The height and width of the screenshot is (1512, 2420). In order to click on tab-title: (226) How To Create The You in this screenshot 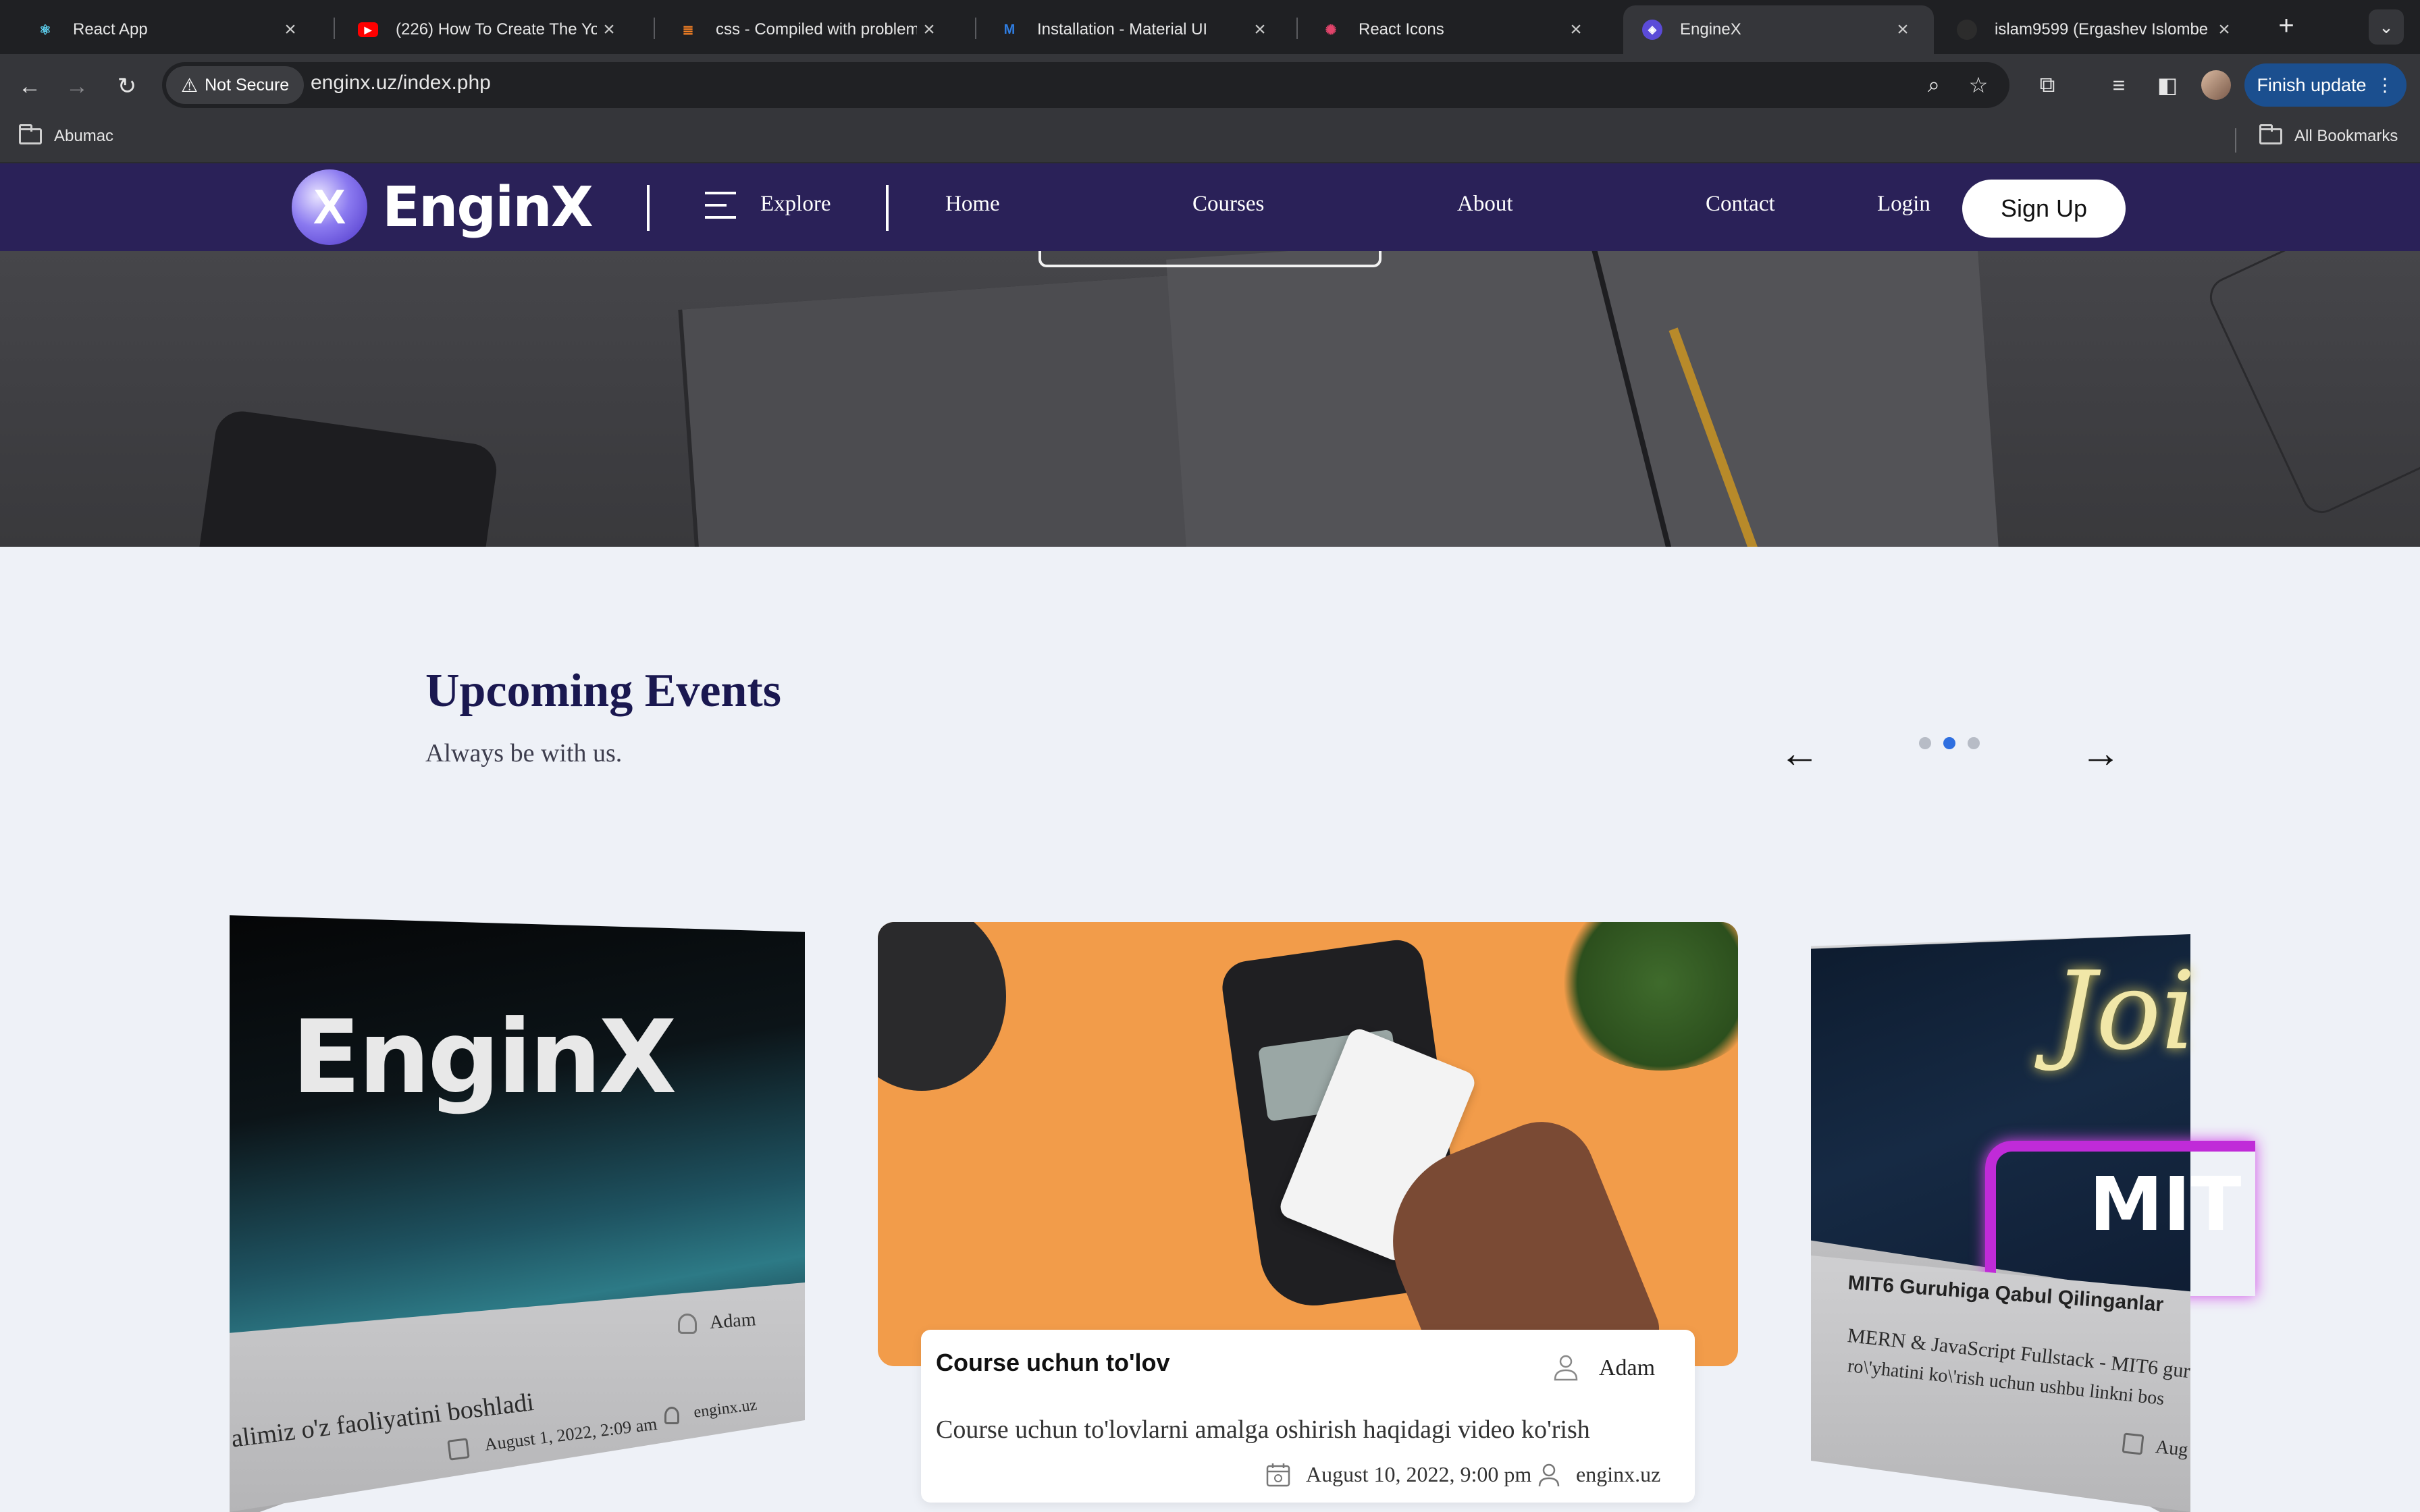, I will do `click(496, 29)`.